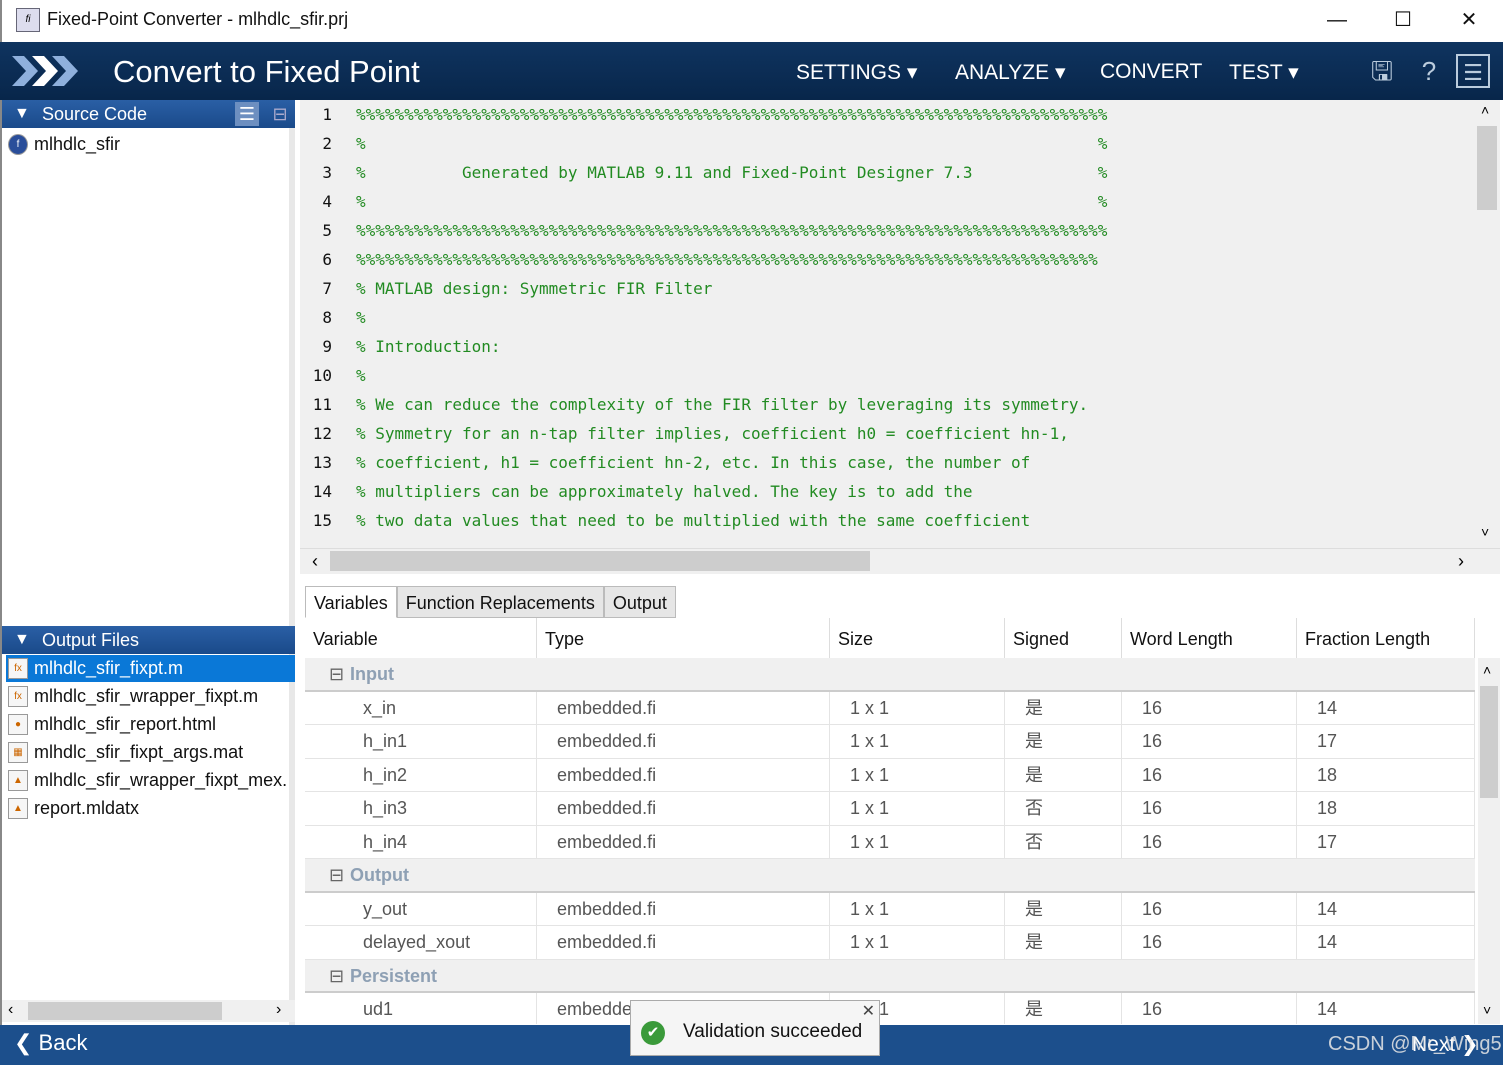  Describe the element at coordinates (890, 976) in the screenshot. I see `group-row: ⊟ Persistent` at that location.